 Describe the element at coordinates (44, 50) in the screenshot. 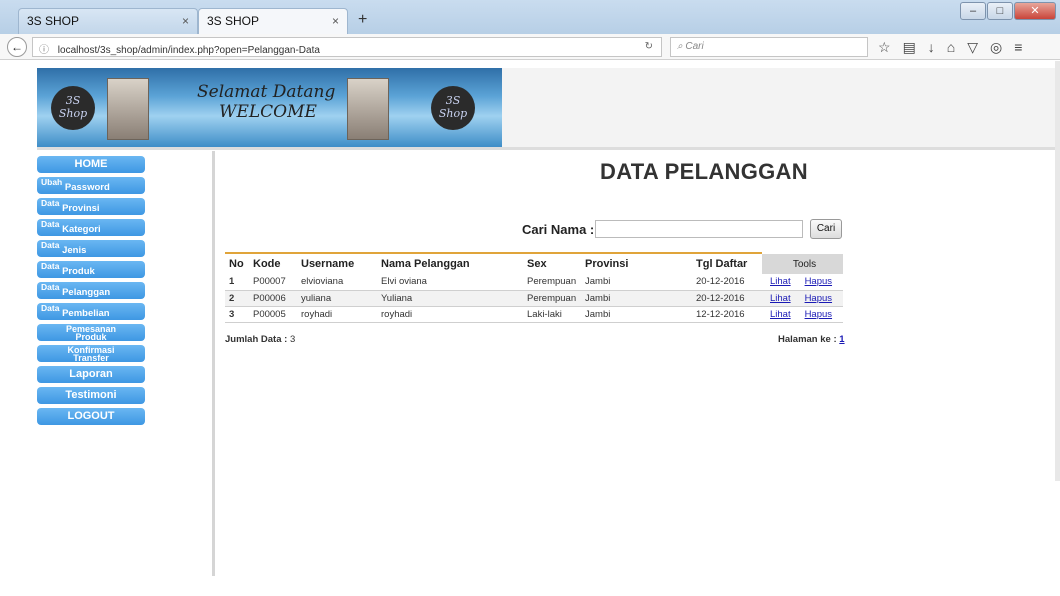

I see `info-icon: ⓘ` at that location.